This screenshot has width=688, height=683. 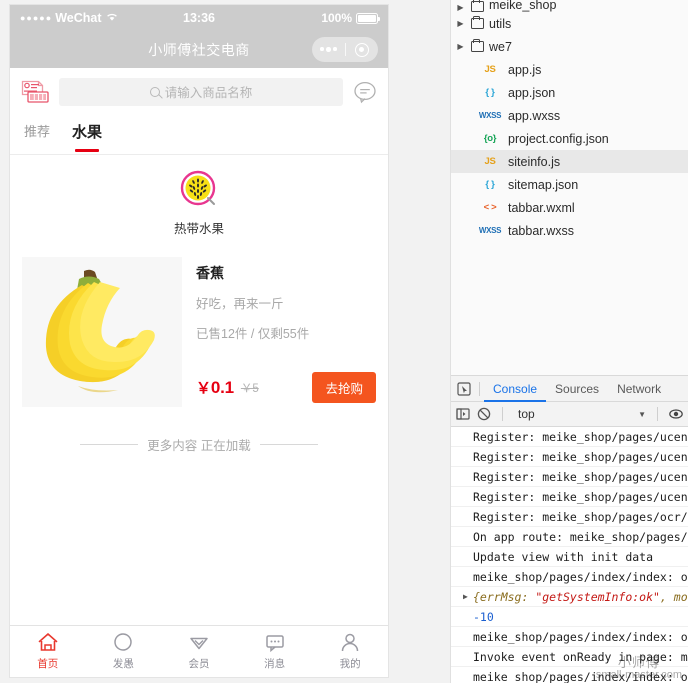 What do you see at coordinates (78, 18) in the screenshot?
I see `carrier-label: WeChat` at bounding box center [78, 18].